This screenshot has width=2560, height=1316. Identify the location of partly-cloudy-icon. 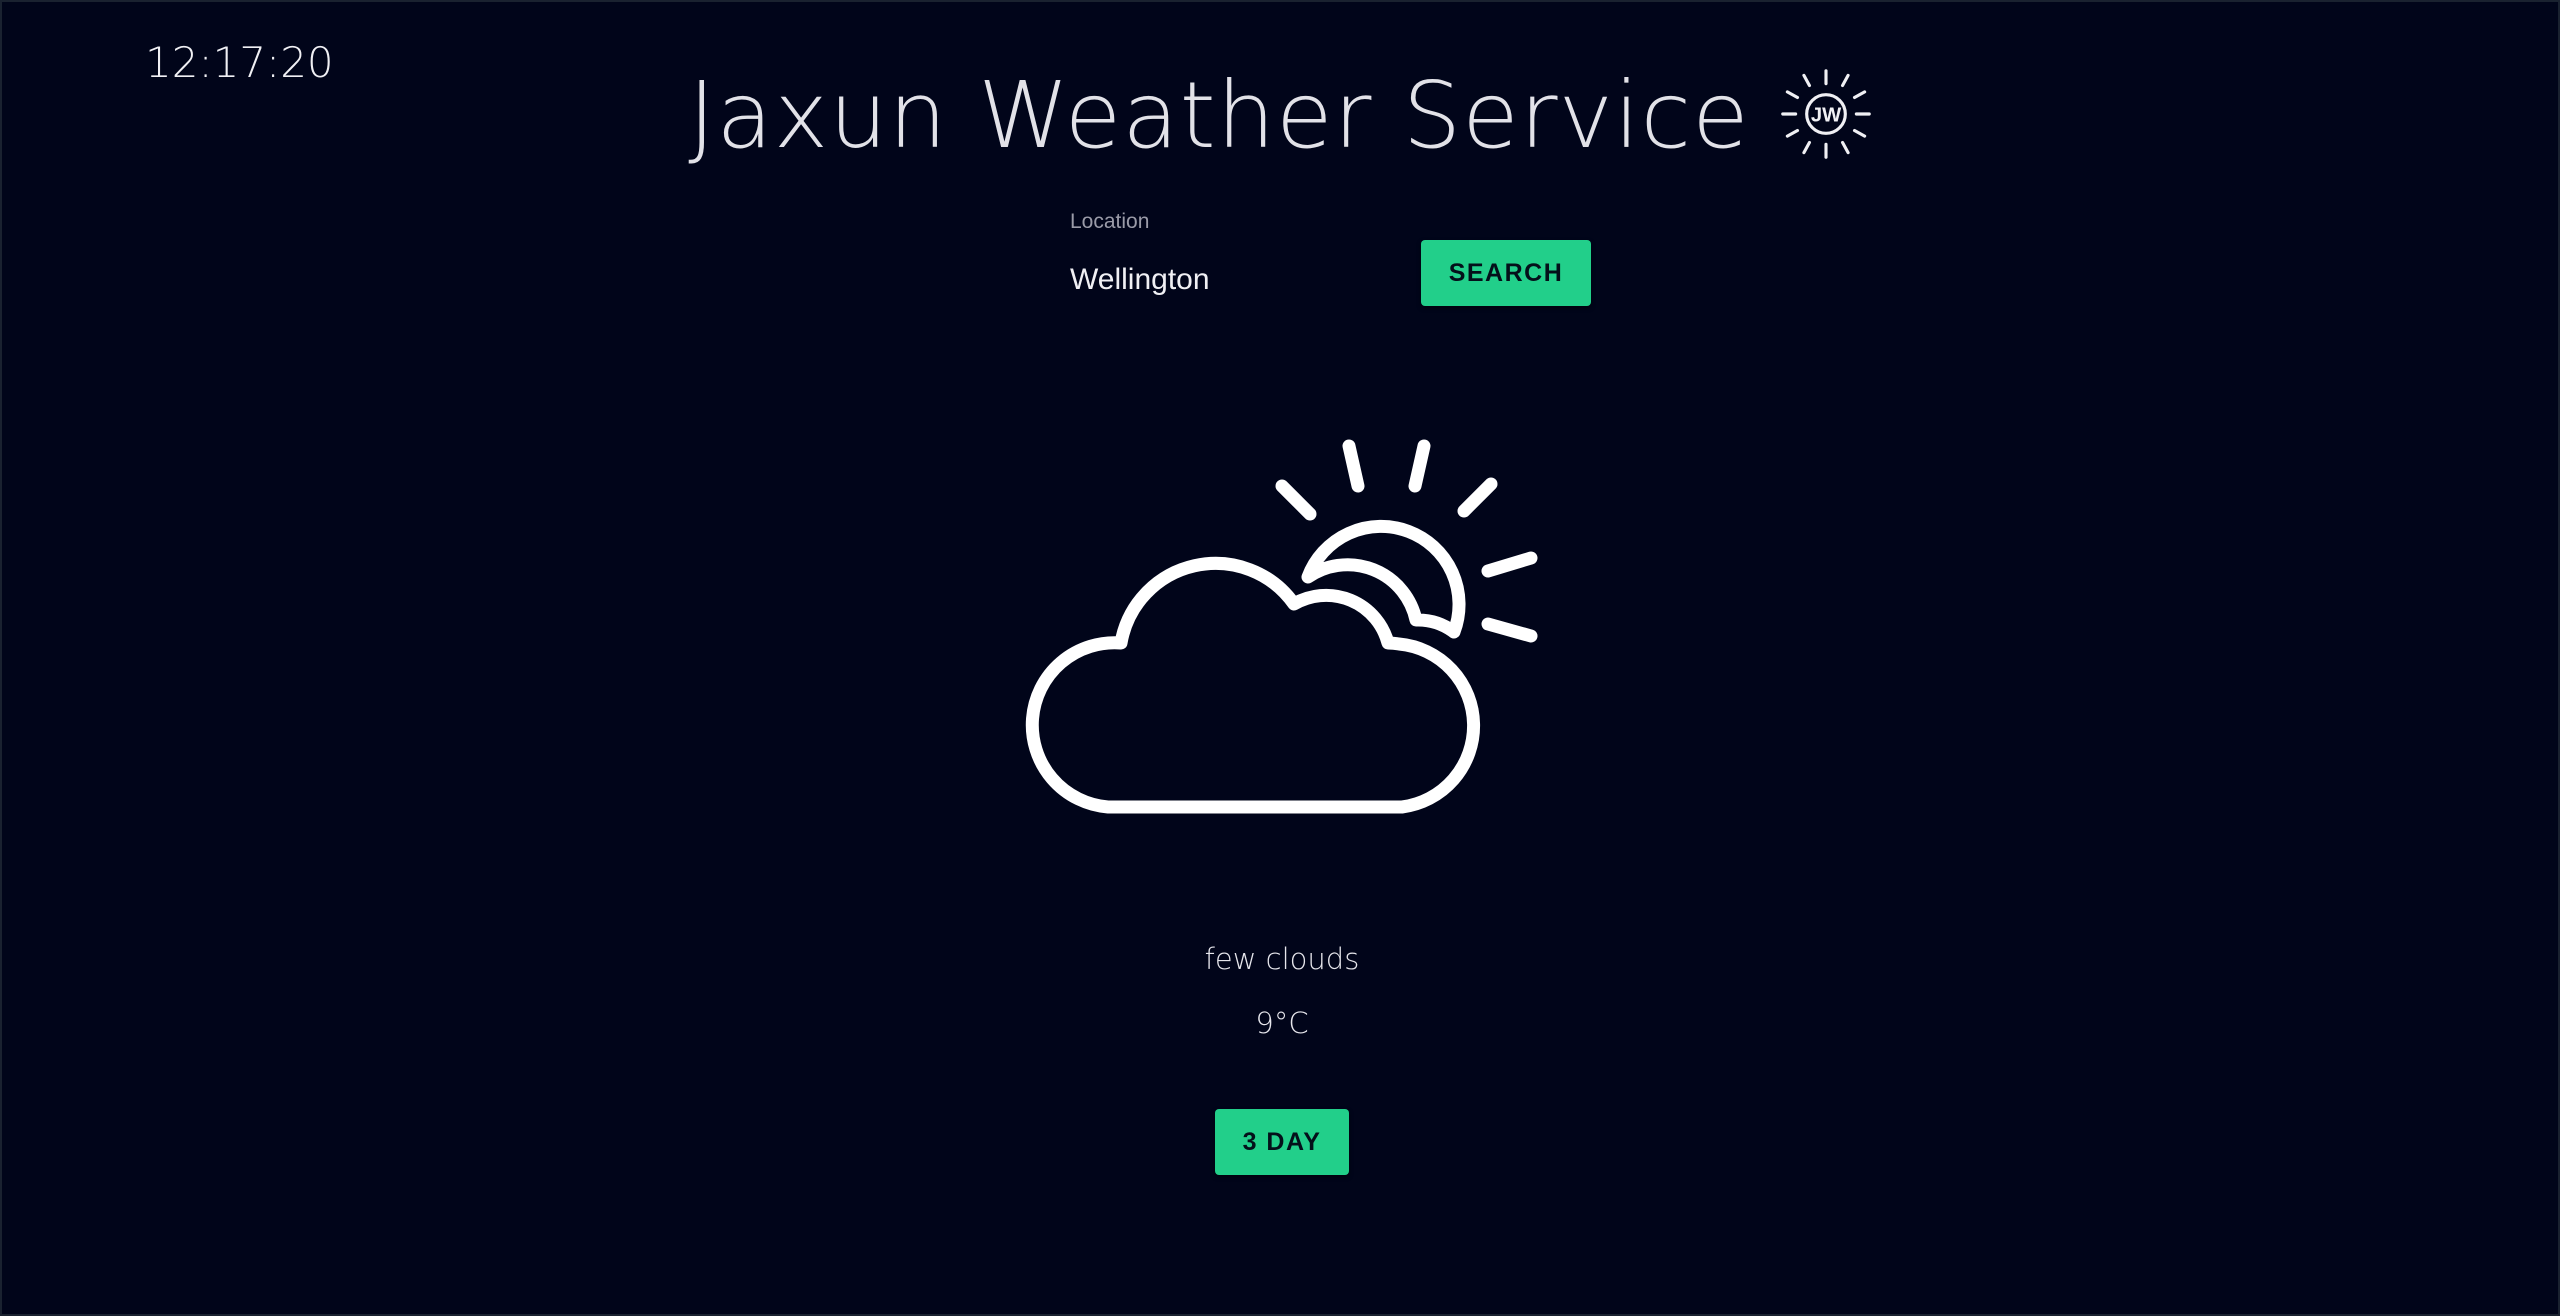
(1281, 626).